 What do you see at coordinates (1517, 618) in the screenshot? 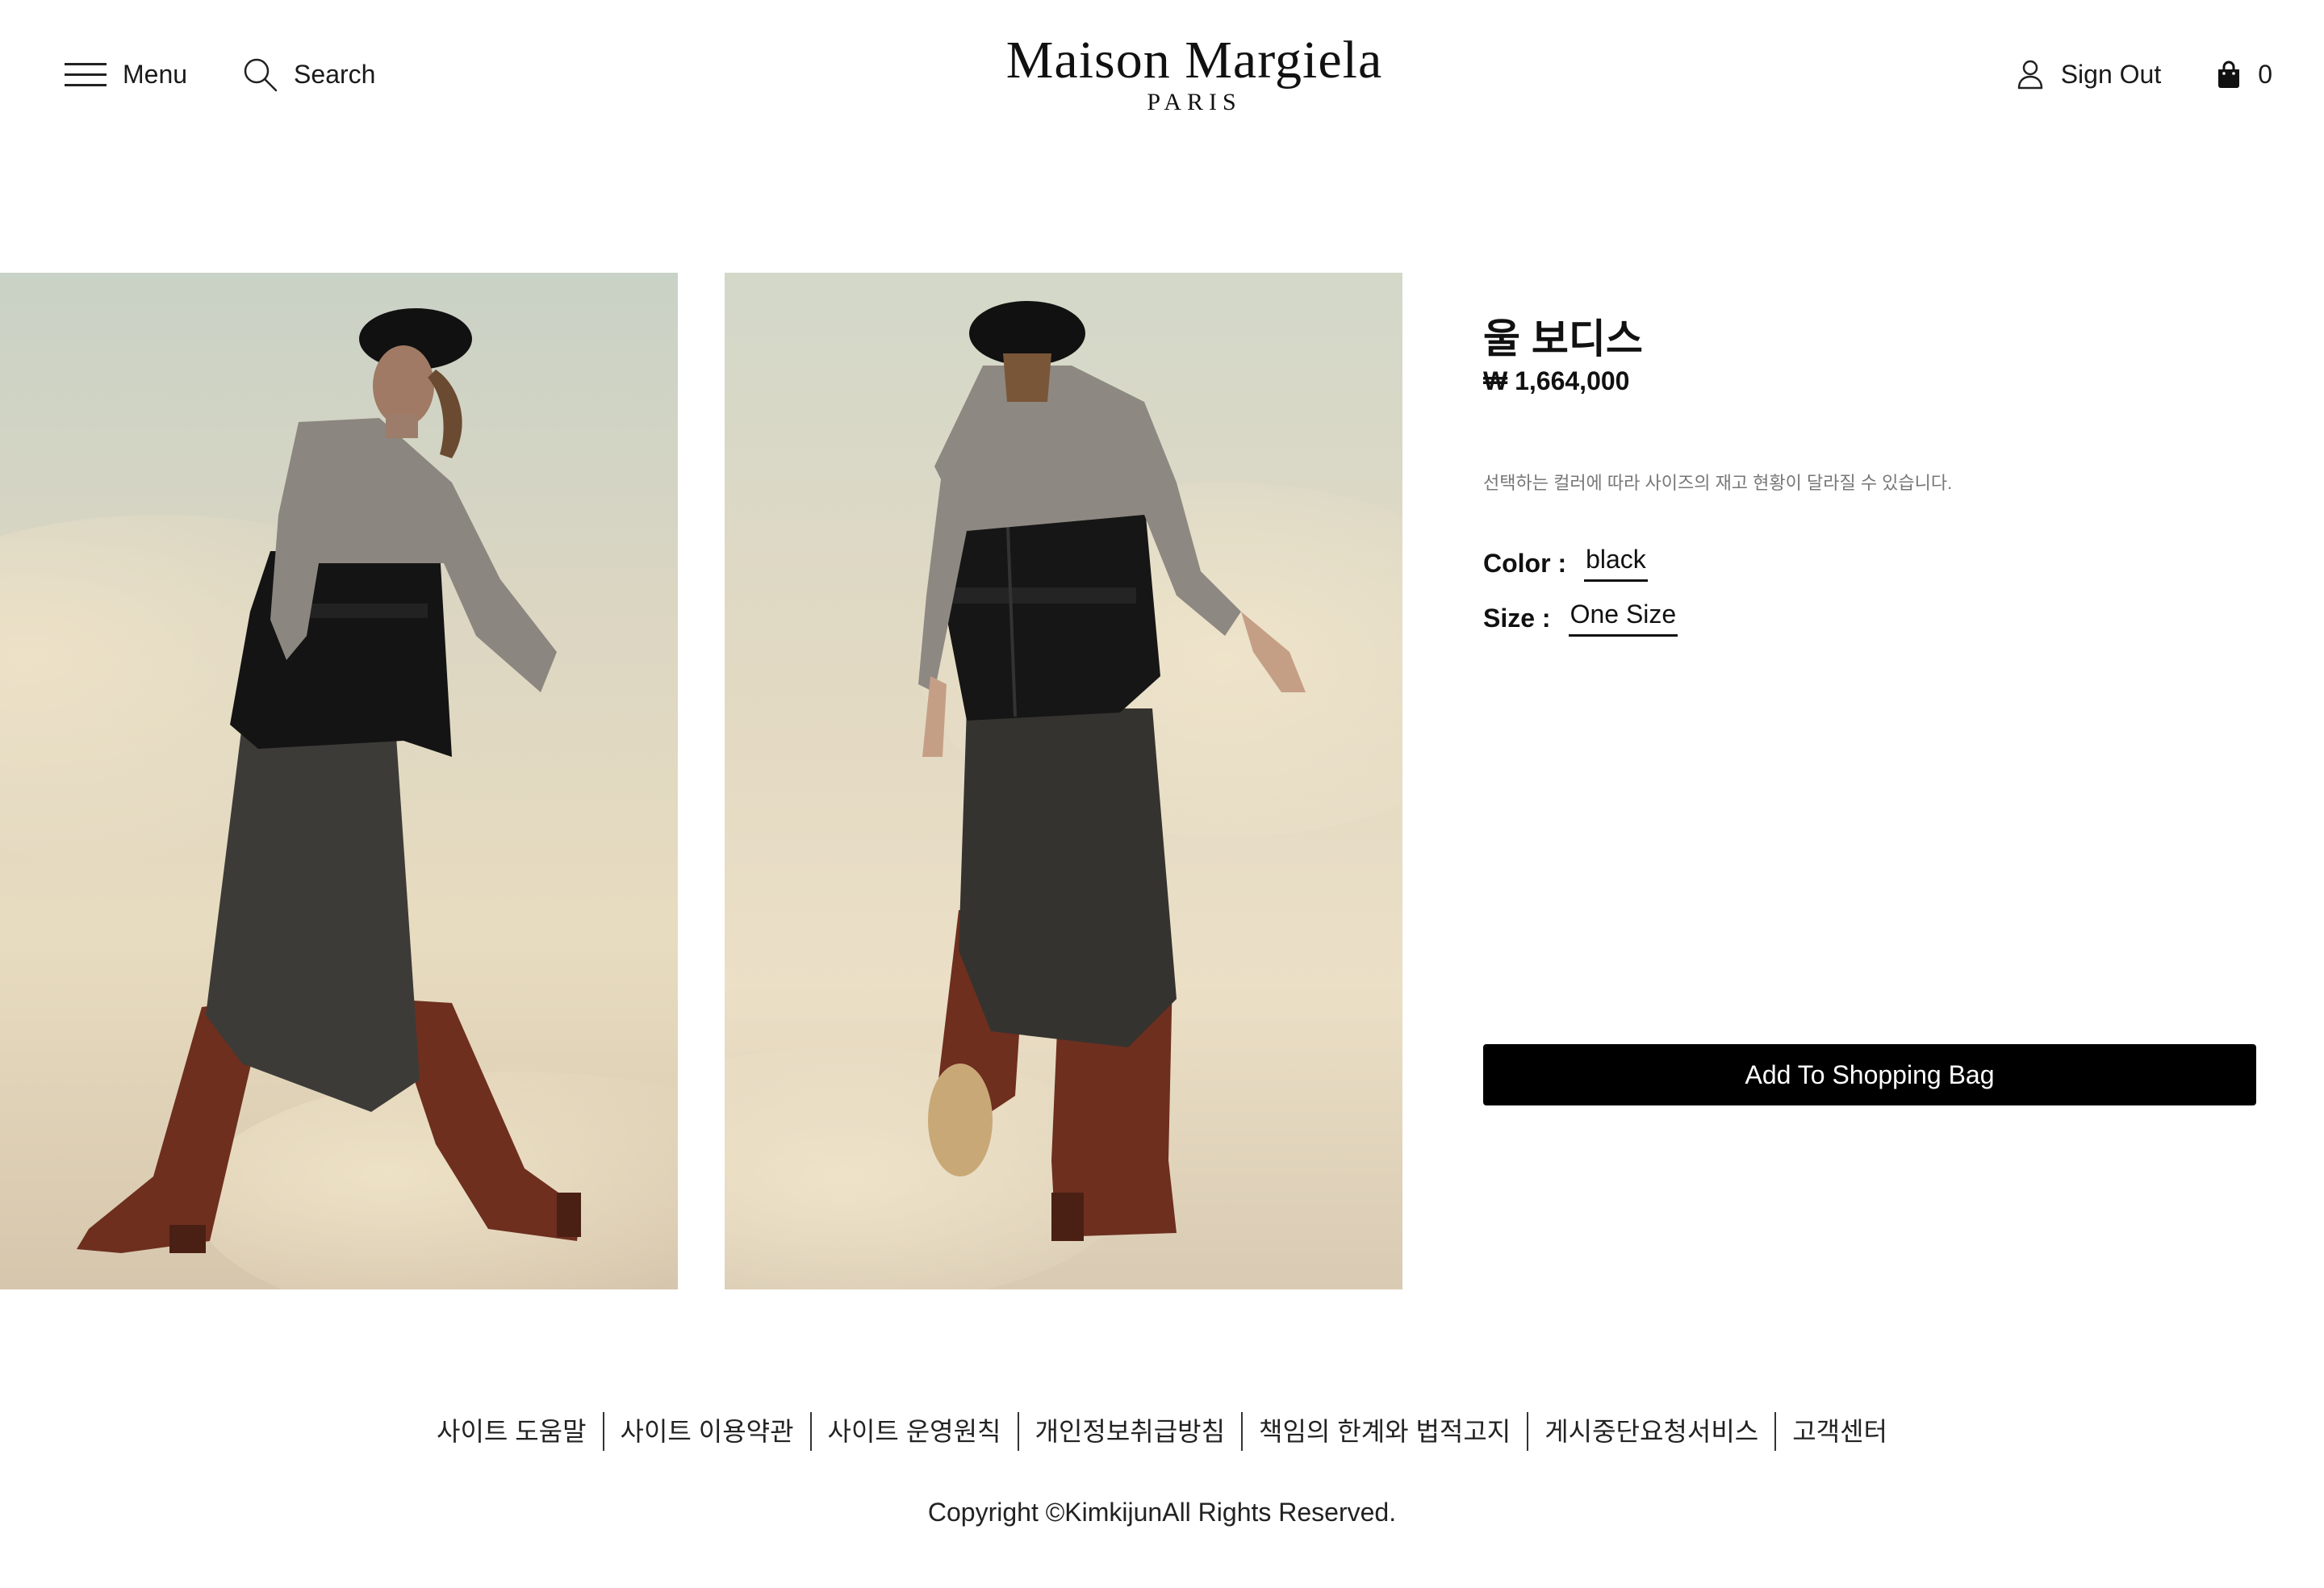
I see `size-label: Size :` at bounding box center [1517, 618].